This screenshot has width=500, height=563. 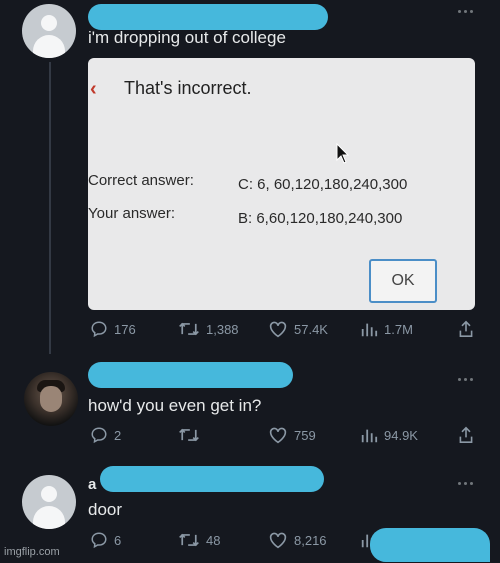 I want to click on like-button: 759, so click(x=292, y=435).